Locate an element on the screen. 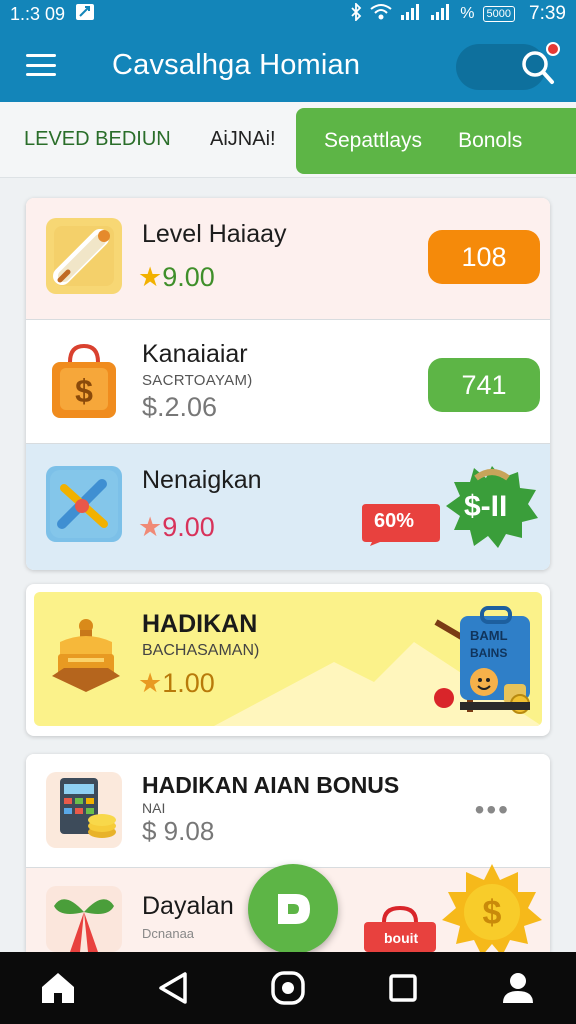 This screenshot has width=576, height=1024. tab-all: AiJNAi! is located at coordinates (243, 139).